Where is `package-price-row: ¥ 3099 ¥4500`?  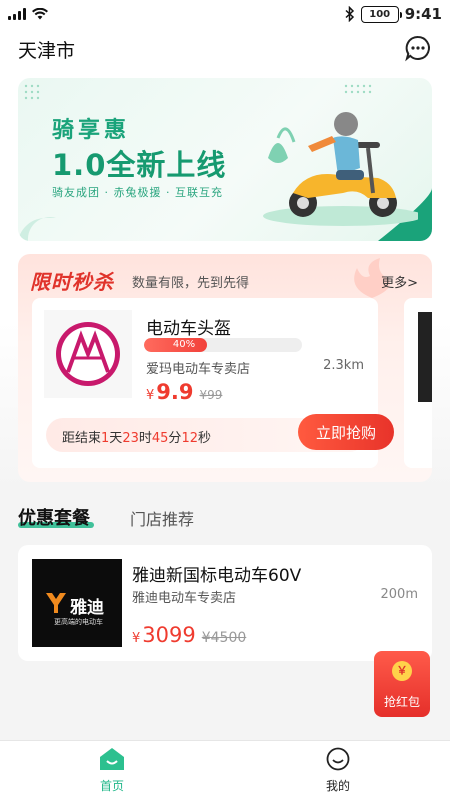 package-price-row: ¥ 3099 ¥4500 is located at coordinates (189, 635).